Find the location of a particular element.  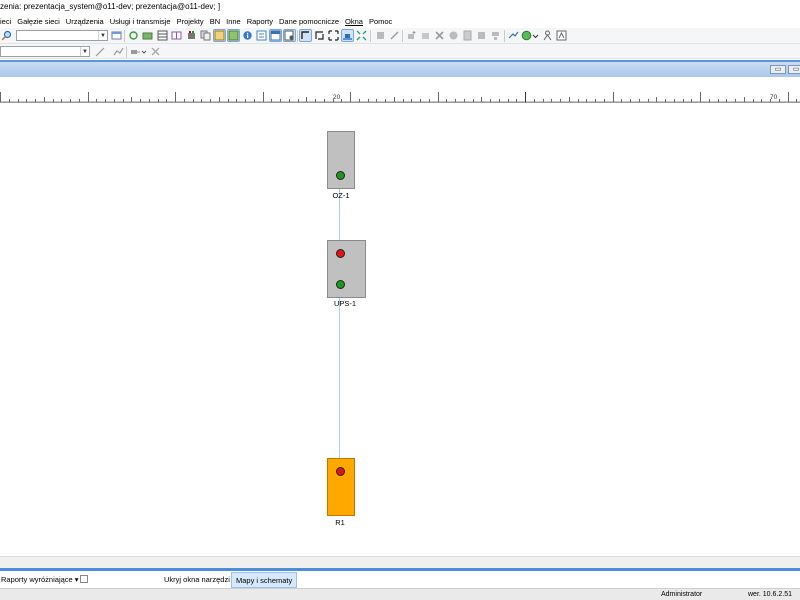

menu-item-pomoc: Pomoc is located at coordinates (380, 21).